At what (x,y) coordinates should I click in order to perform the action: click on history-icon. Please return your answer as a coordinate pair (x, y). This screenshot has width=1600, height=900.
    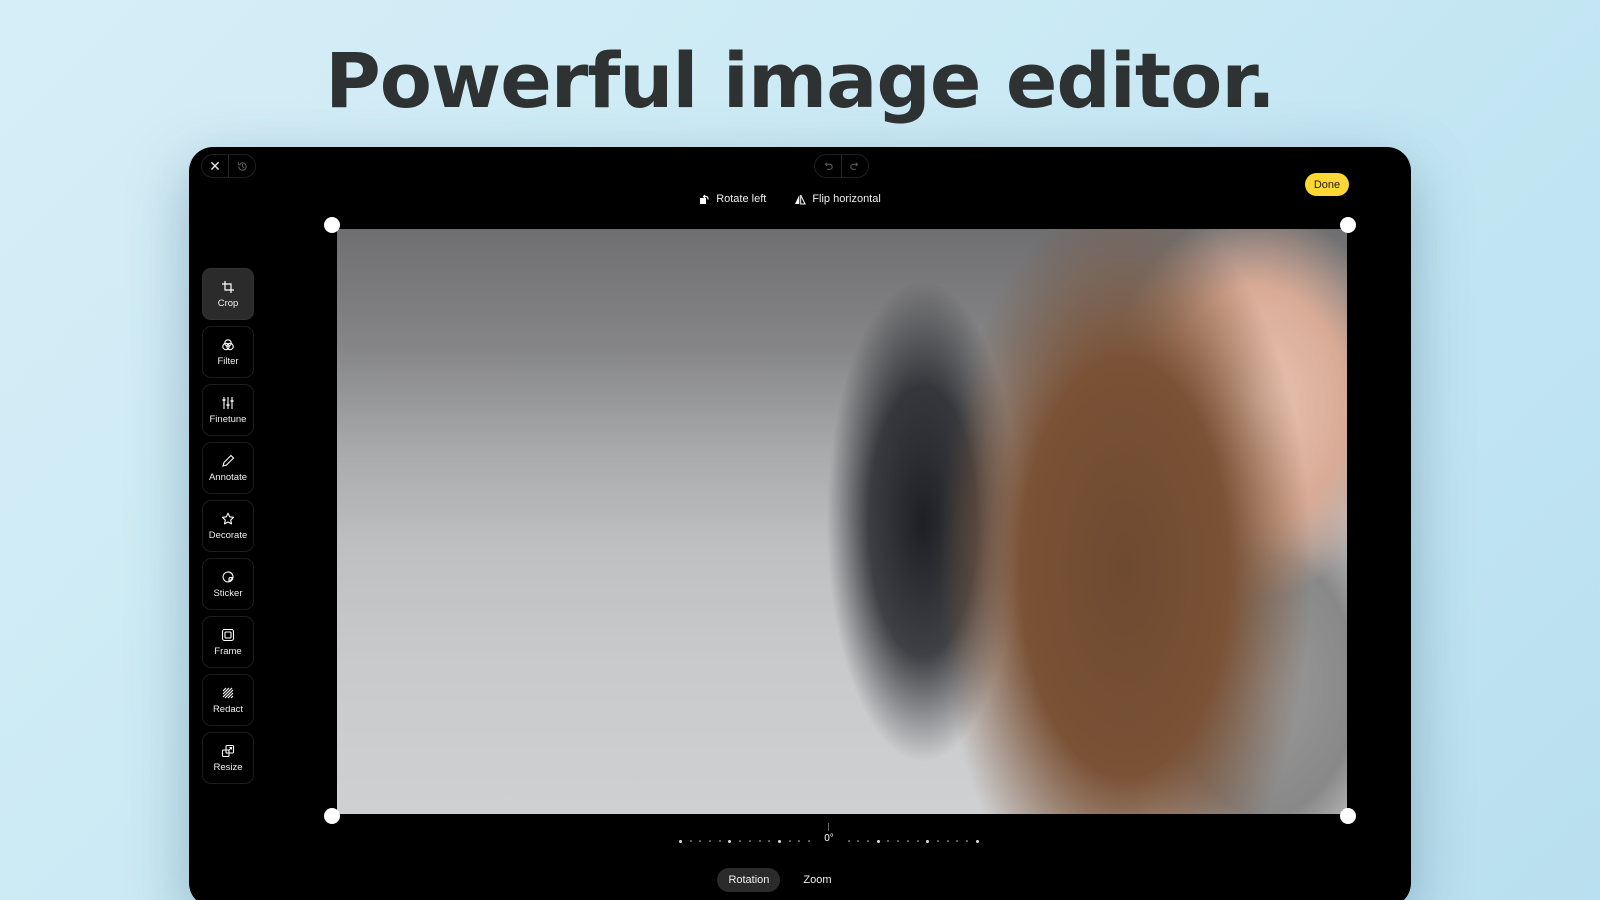
    Looking at the image, I should click on (242, 166).